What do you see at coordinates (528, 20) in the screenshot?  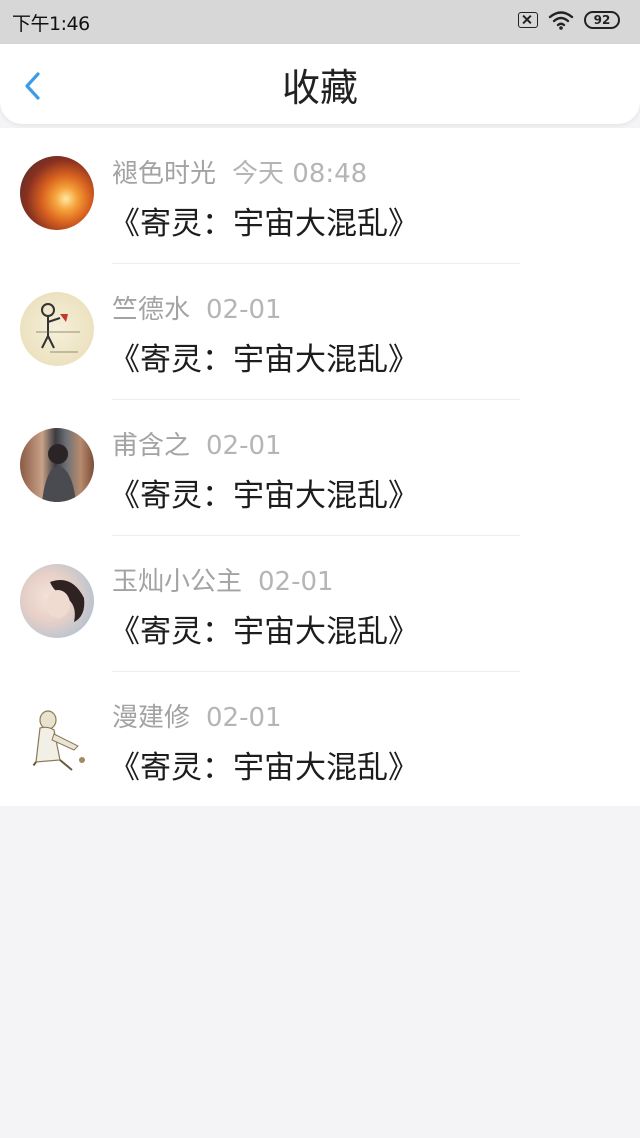 I see `no-sim-icon` at bounding box center [528, 20].